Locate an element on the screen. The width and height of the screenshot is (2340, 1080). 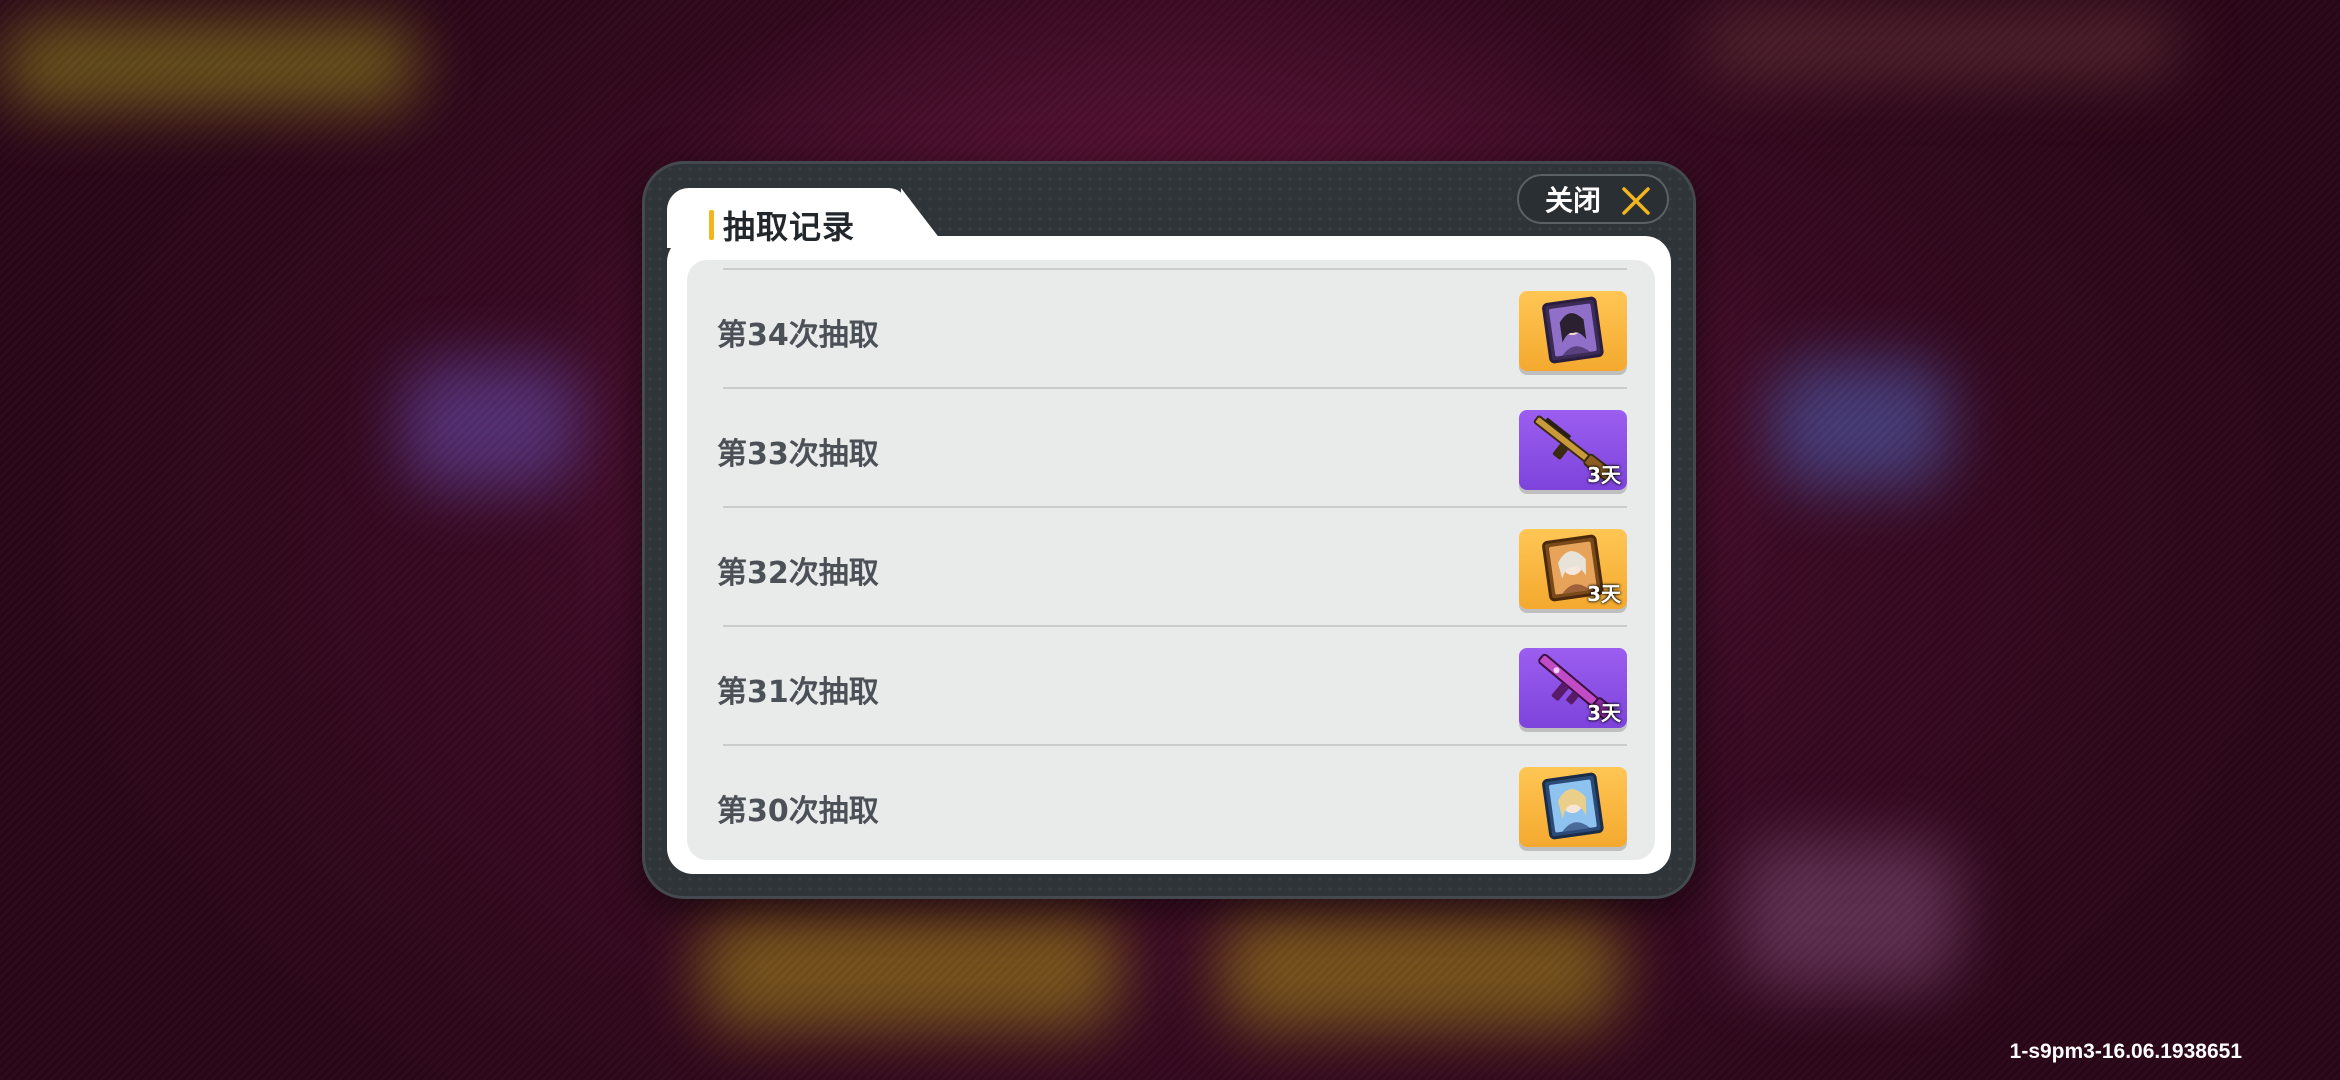
background-bottom-left-button is located at coordinates (910, 970).